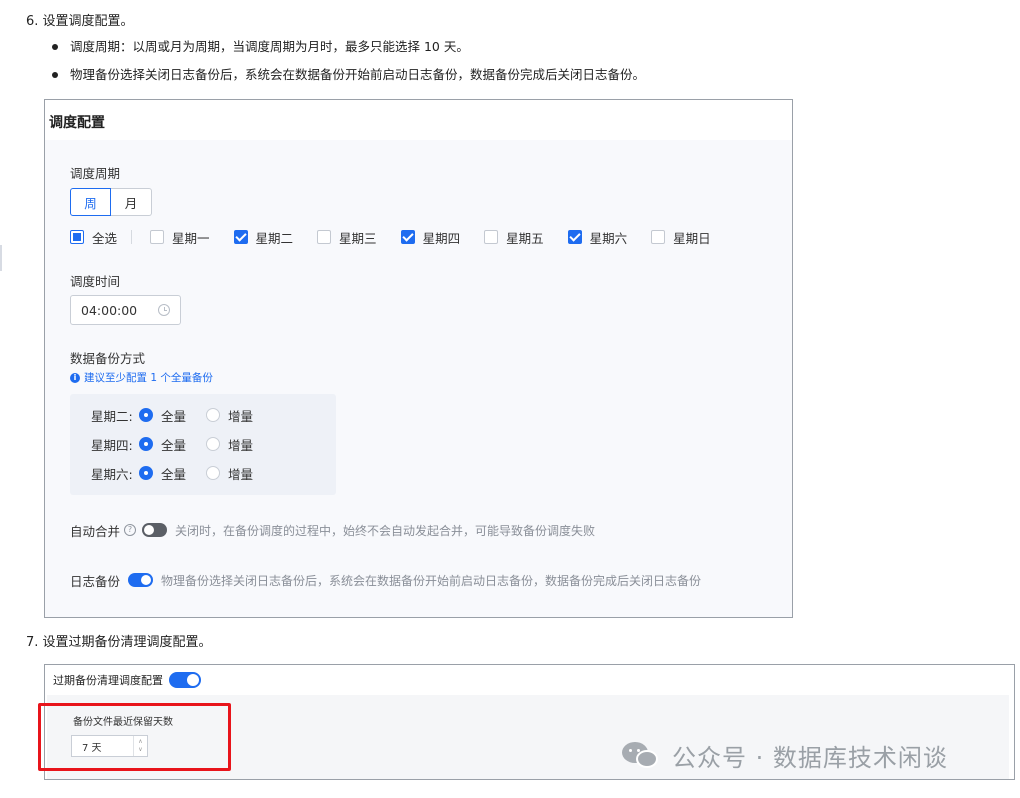 The height and width of the screenshot is (798, 1020). What do you see at coordinates (525, 238) in the screenshot?
I see `weekday-label: 星期五` at bounding box center [525, 238].